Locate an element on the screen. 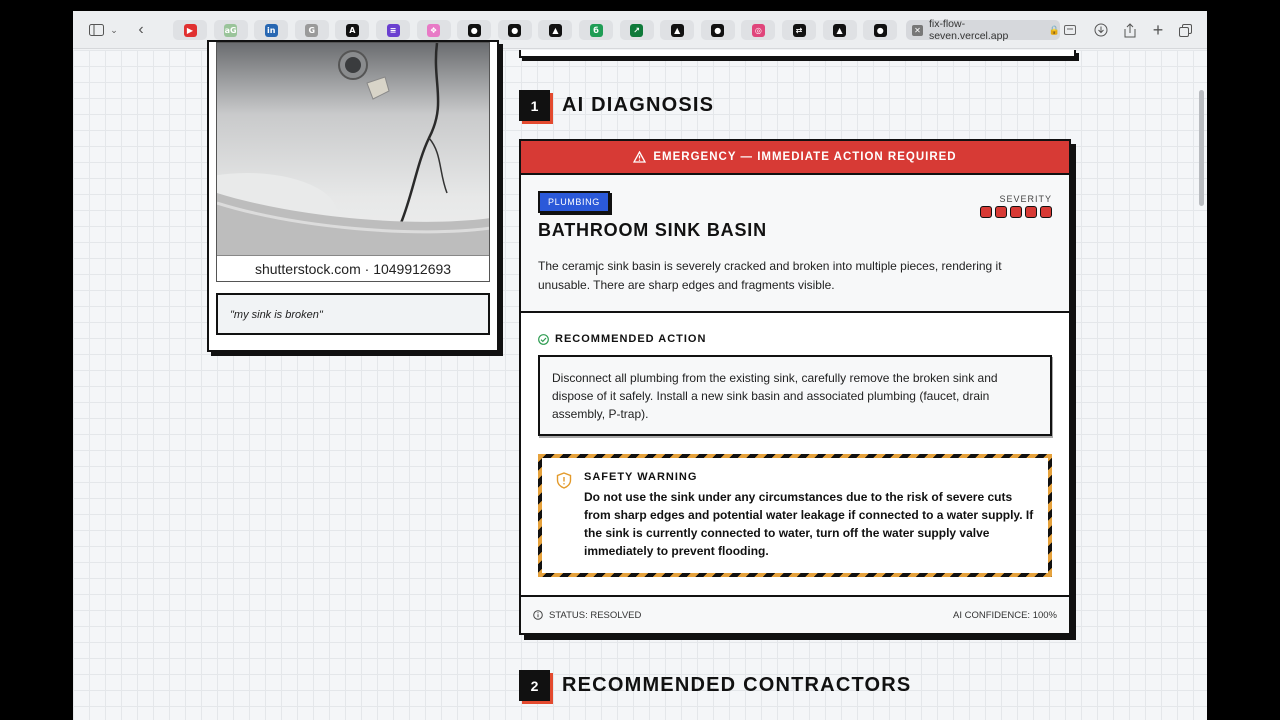 The height and width of the screenshot is (720, 1280). uploaded-photo: shutterstock.com · 1049912693 is located at coordinates (353, 162).